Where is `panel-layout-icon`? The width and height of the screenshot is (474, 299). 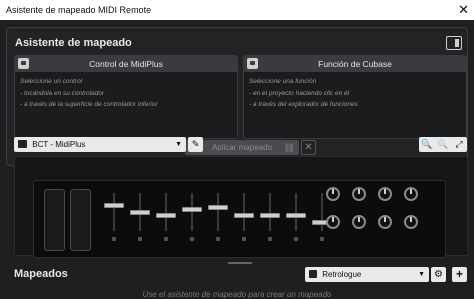
panel-layout-icon is located at coordinates (454, 43).